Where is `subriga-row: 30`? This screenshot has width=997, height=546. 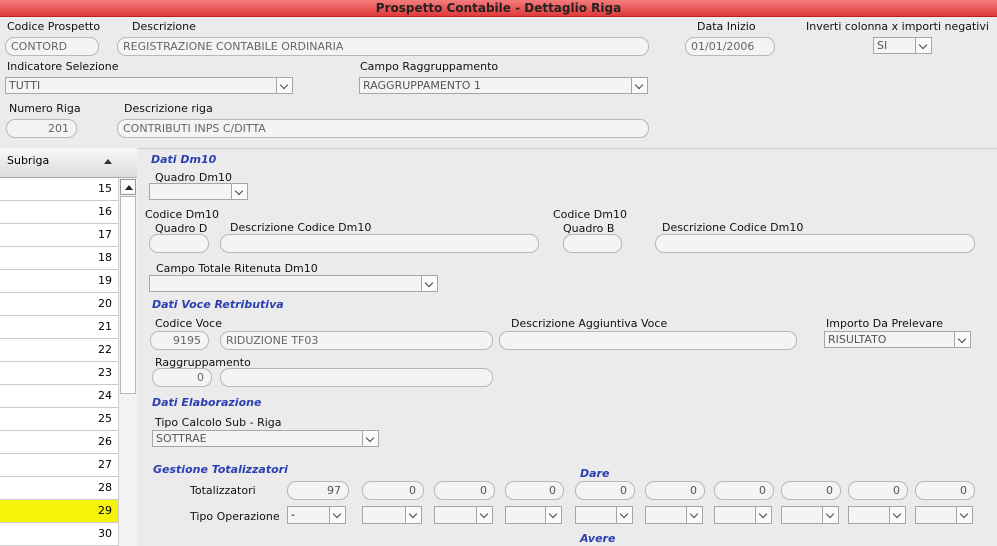 subriga-row: 30 is located at coordinates (59, 534).